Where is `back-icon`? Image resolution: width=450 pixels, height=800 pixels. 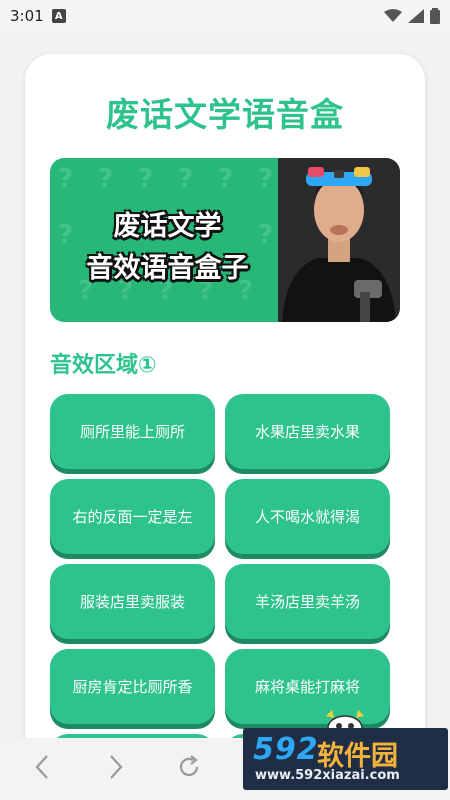 back-icon is located at coordinates (42, 767).